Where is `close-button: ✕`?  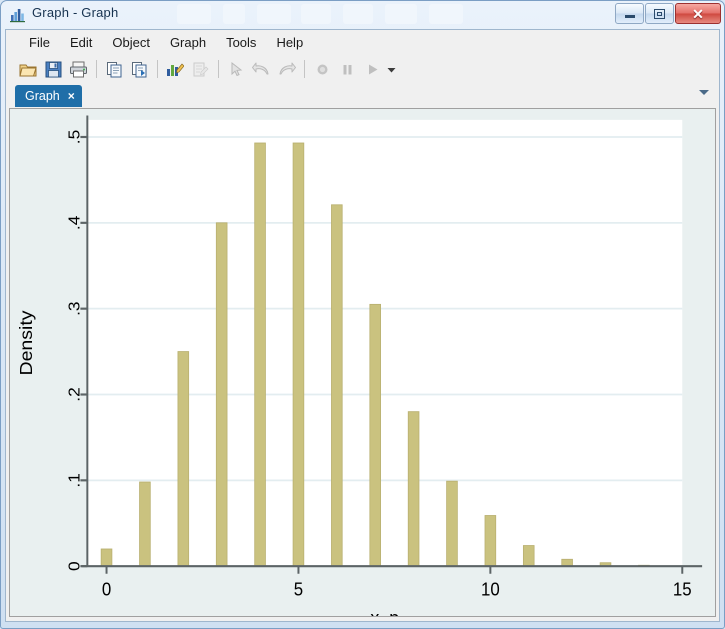
close-button: ✕ is located at coordinates (698, 13).